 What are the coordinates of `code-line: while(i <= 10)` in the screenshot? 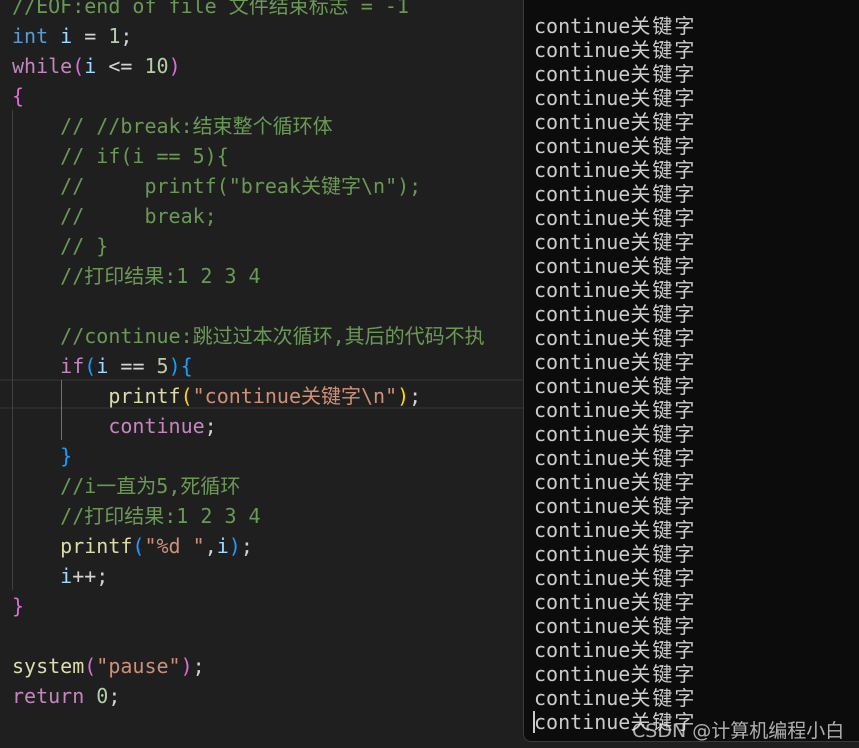 It's located at (96, 66).